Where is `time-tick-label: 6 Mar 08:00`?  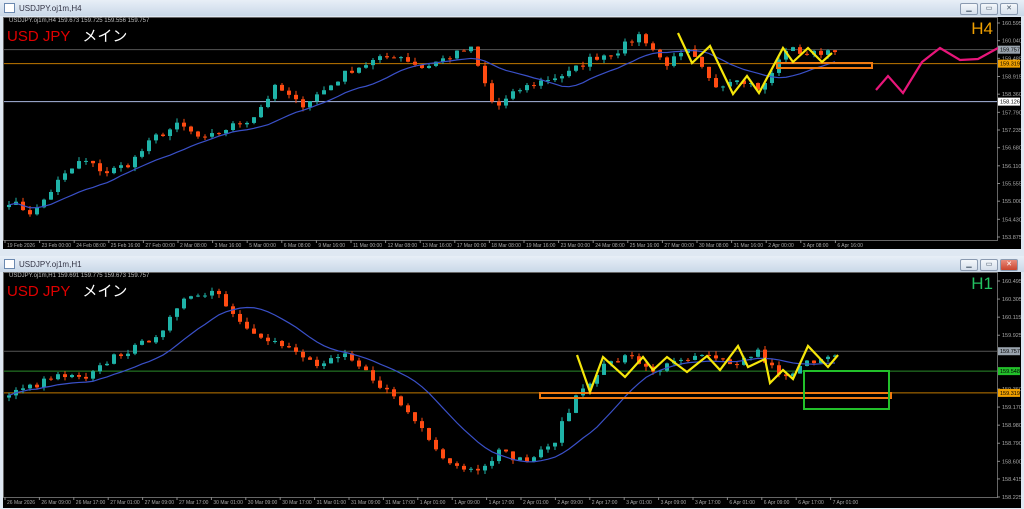
time-tick-label: 6 Mar 08:00 is located at coordinates (297, 246).